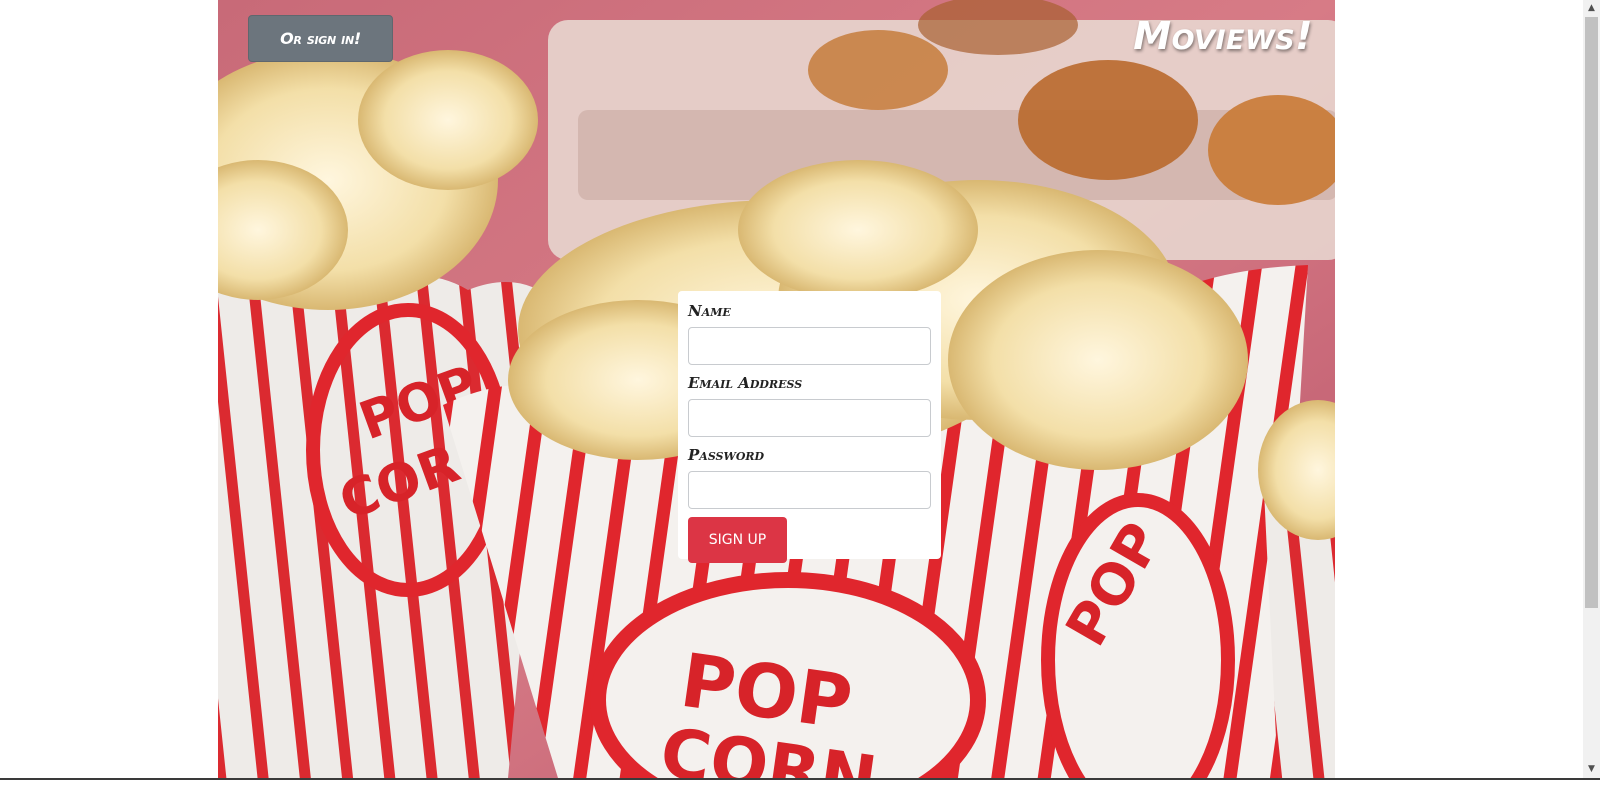 This screenshot has width=1600, height=796. Describe the element at coordinates (737, 540) in the screenshot. I see `sign-up-button: SIGN UP` at that location.